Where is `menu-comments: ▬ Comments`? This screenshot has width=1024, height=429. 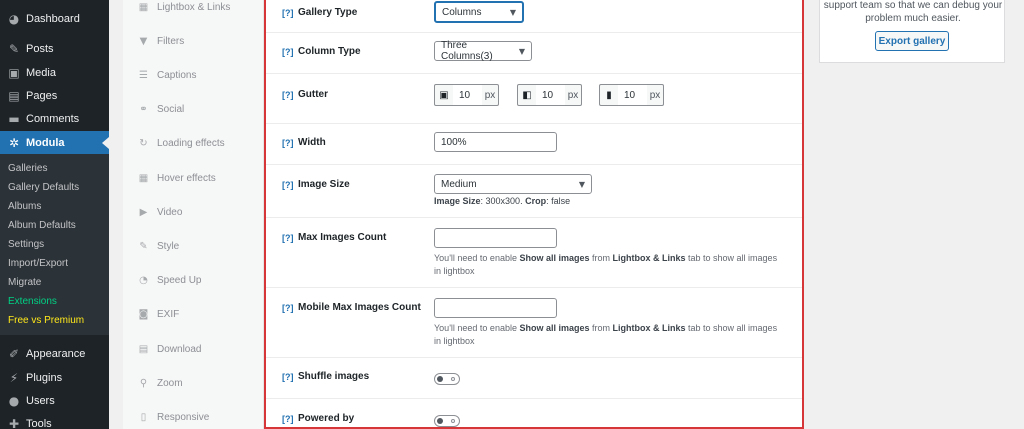 menu-comments: ▬ Comments is located at coordinates (54, 119).